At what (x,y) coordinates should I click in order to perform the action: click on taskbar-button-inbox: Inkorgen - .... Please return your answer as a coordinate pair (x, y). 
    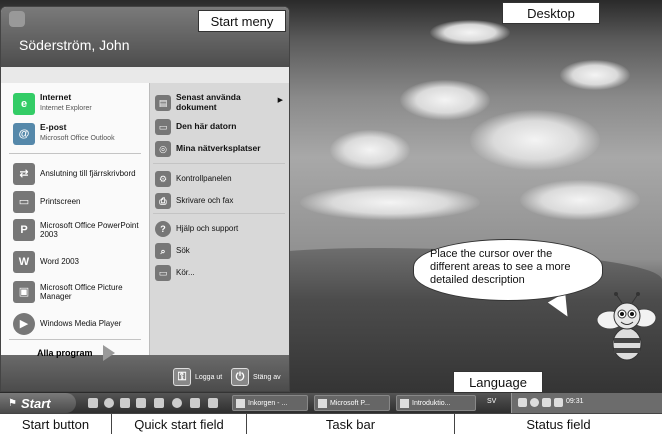
    Looking at the image, I should click on (270, 403).